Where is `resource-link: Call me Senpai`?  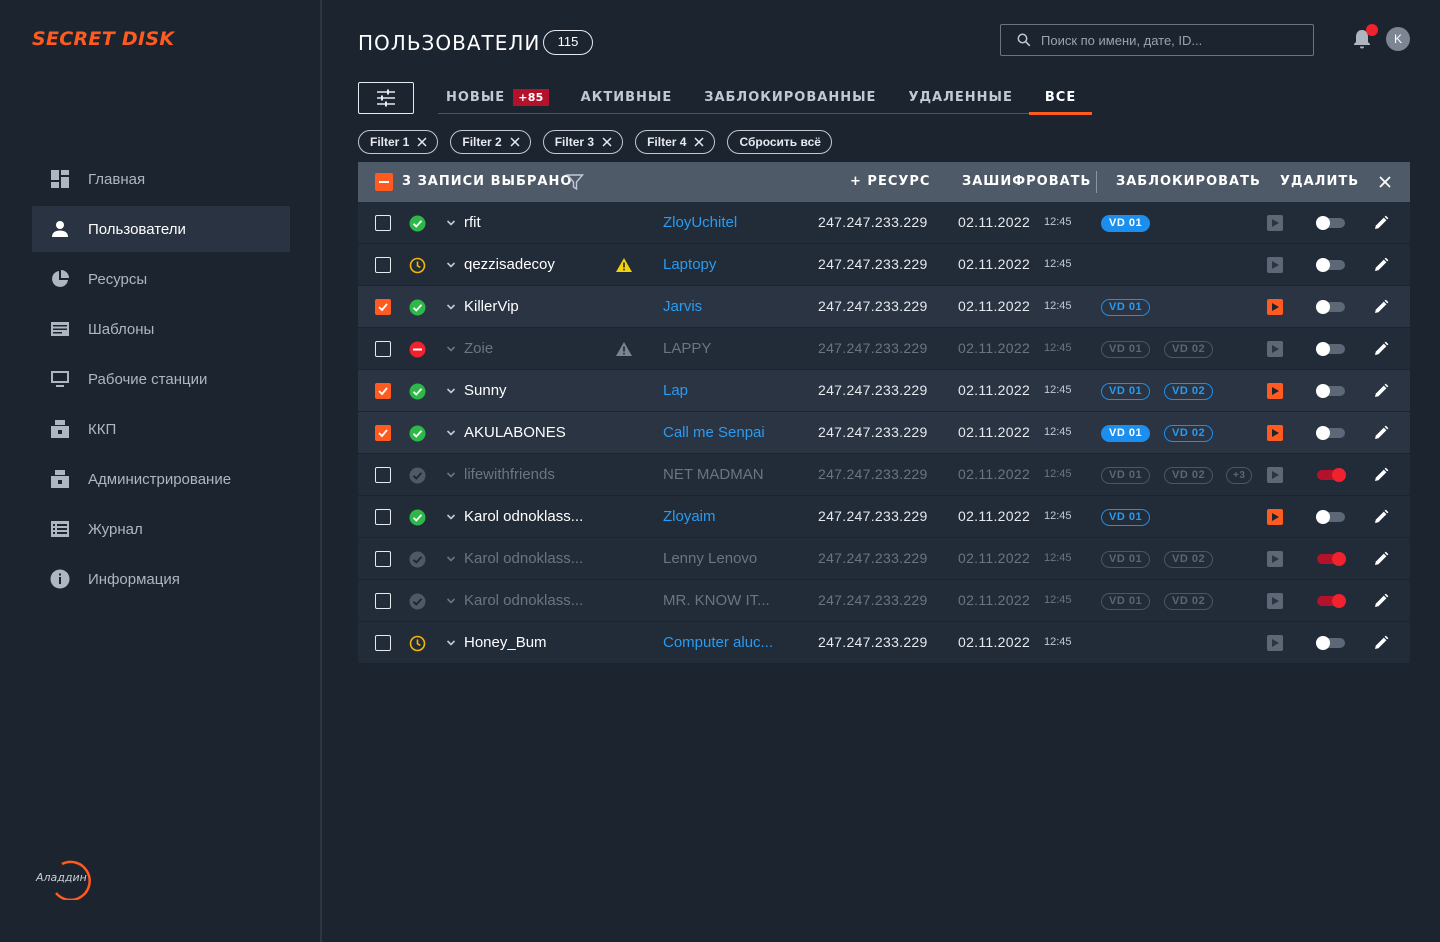
resource-link: Call me Senpai is located at coordinates (714, 432).